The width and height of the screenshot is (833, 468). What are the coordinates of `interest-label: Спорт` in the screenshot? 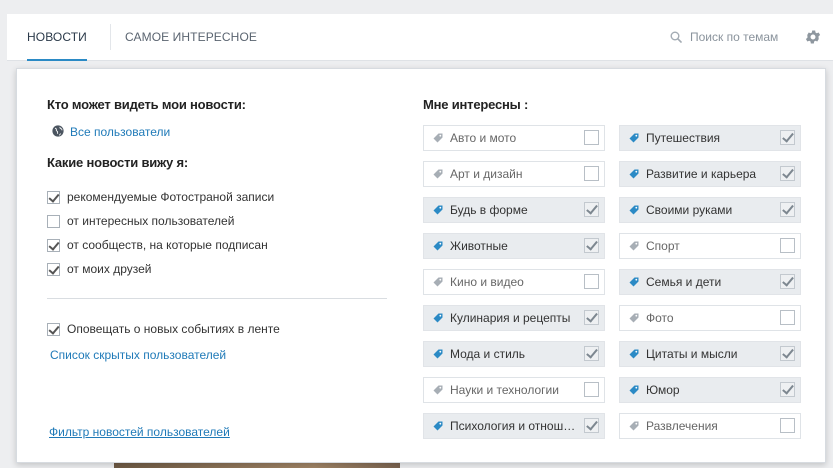 It's located at (663, 246).